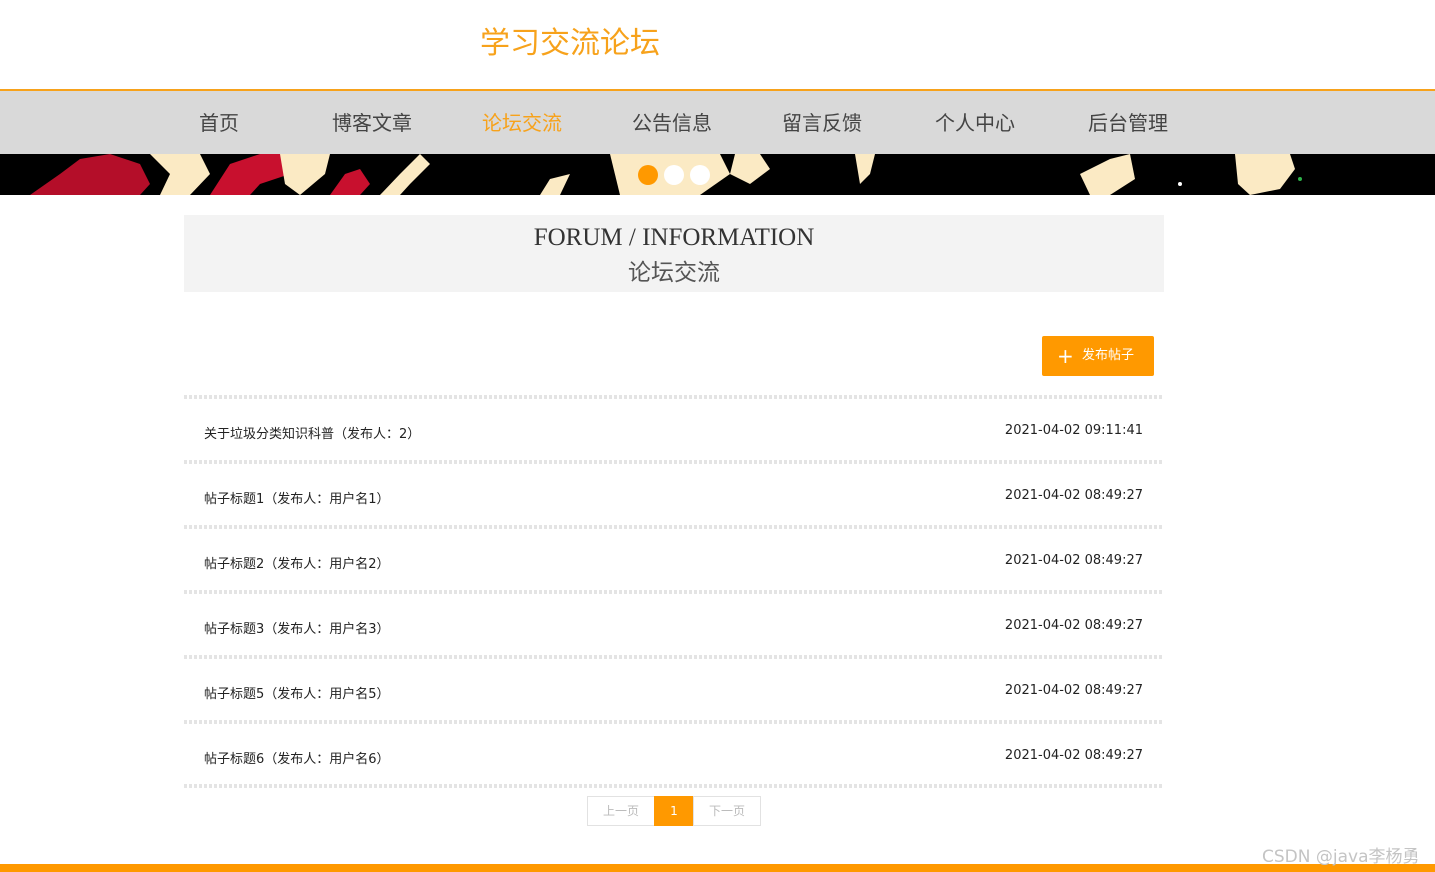 The width and height of the screenshot is (1435, 872). Describe the element at coordinates (717, 868) in the screenshot. I see `footer-bar` at that location.